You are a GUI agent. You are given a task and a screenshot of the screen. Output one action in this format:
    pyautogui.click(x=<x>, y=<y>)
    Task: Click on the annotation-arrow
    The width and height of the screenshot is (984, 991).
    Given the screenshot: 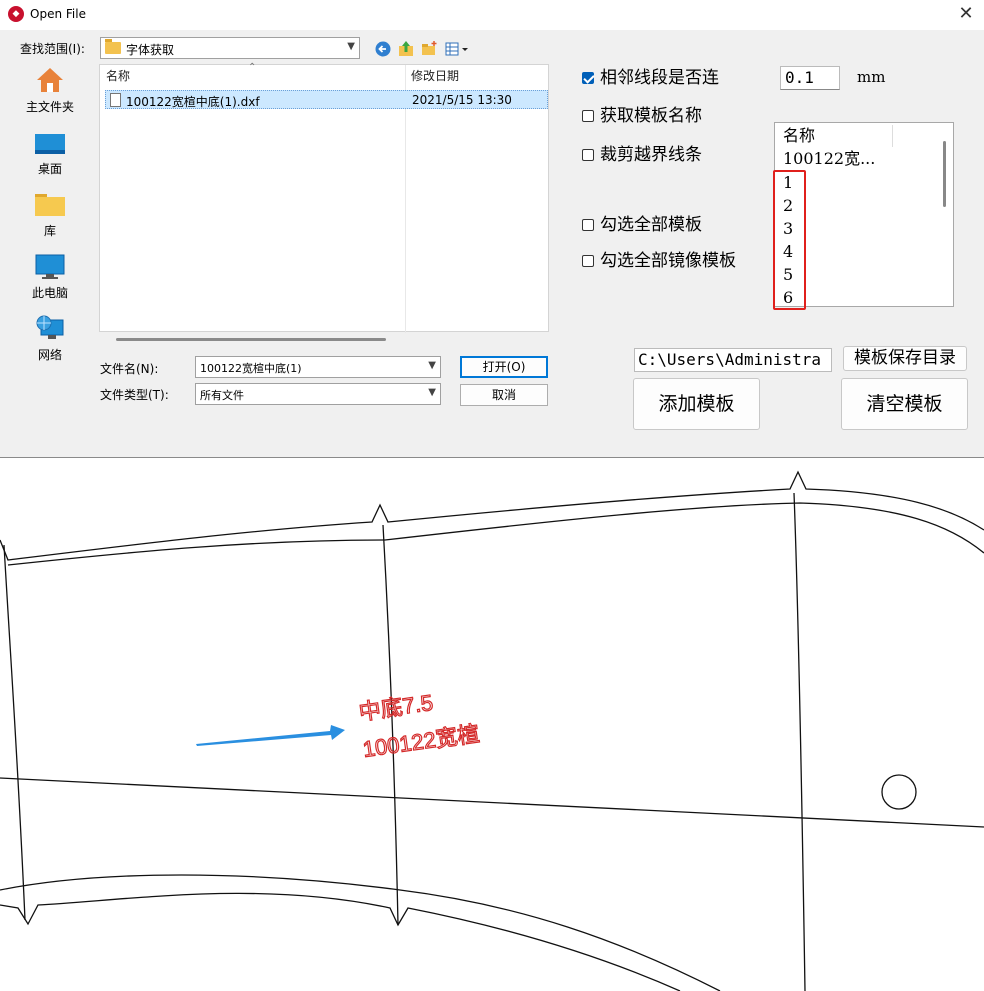 What is the action you would take?
    pyautogui.click(x=270, y=735)
    